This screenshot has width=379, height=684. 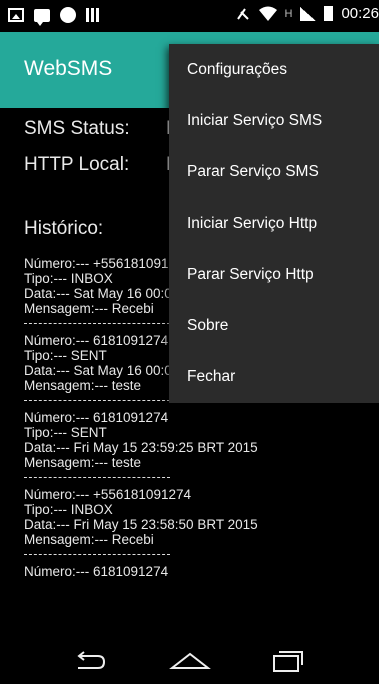 I want to click on app-title: WebSMS, so click(x=68, y=68).